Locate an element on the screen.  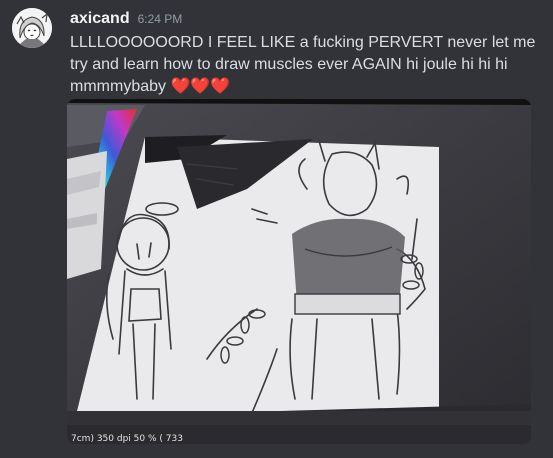
message-header: axicand 6:24 PM is located at coordinates (126, 20).